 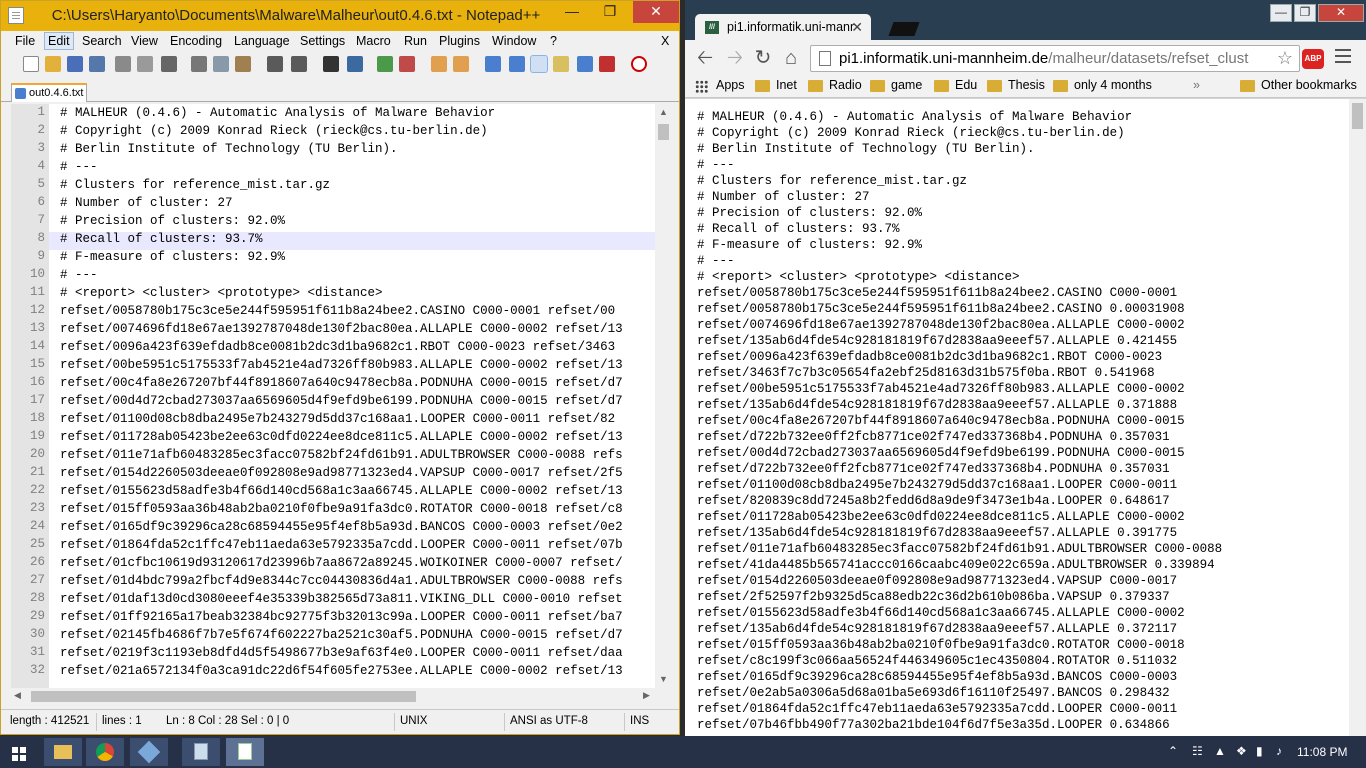 What do you see at coordinates (1102, 85) in the screenshot?
I see `bookmark-only-4-months: only 4 months` at bounding box center [1102, 85].